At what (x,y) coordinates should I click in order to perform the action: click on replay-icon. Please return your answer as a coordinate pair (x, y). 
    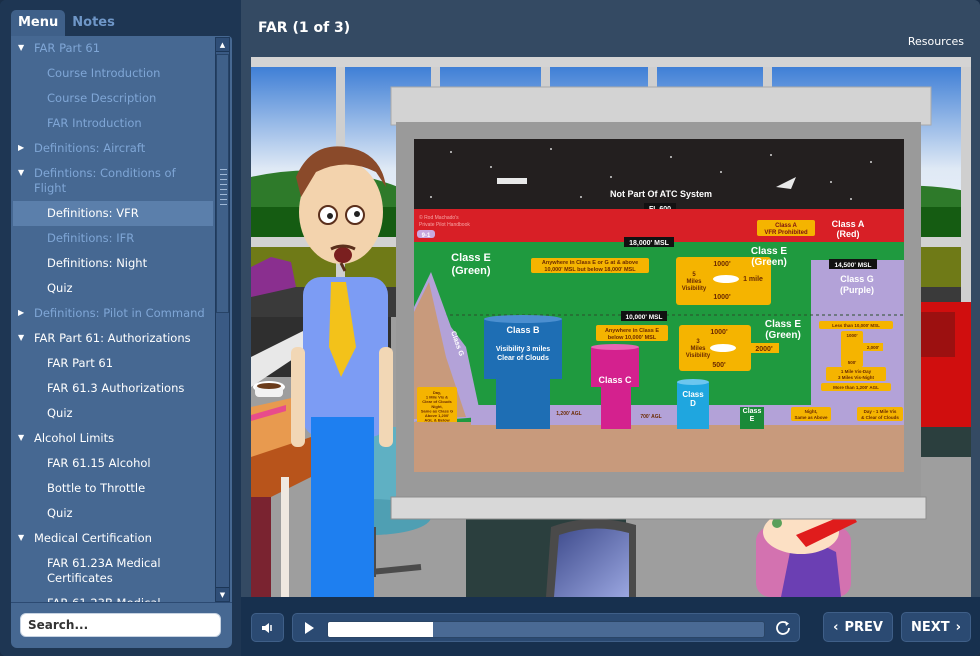
    Looking at the image, I should click on (783, 628).